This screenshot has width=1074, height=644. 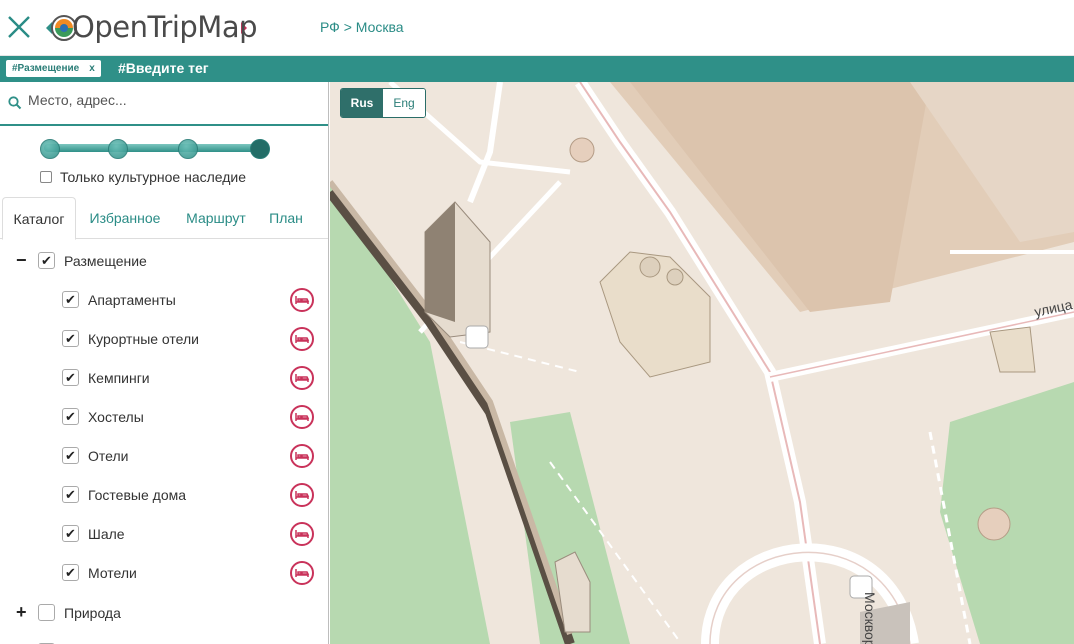 What do you see at coordinates (1012, 349) in the screenshot?
I see `building` at bounding box center [1012, 349].